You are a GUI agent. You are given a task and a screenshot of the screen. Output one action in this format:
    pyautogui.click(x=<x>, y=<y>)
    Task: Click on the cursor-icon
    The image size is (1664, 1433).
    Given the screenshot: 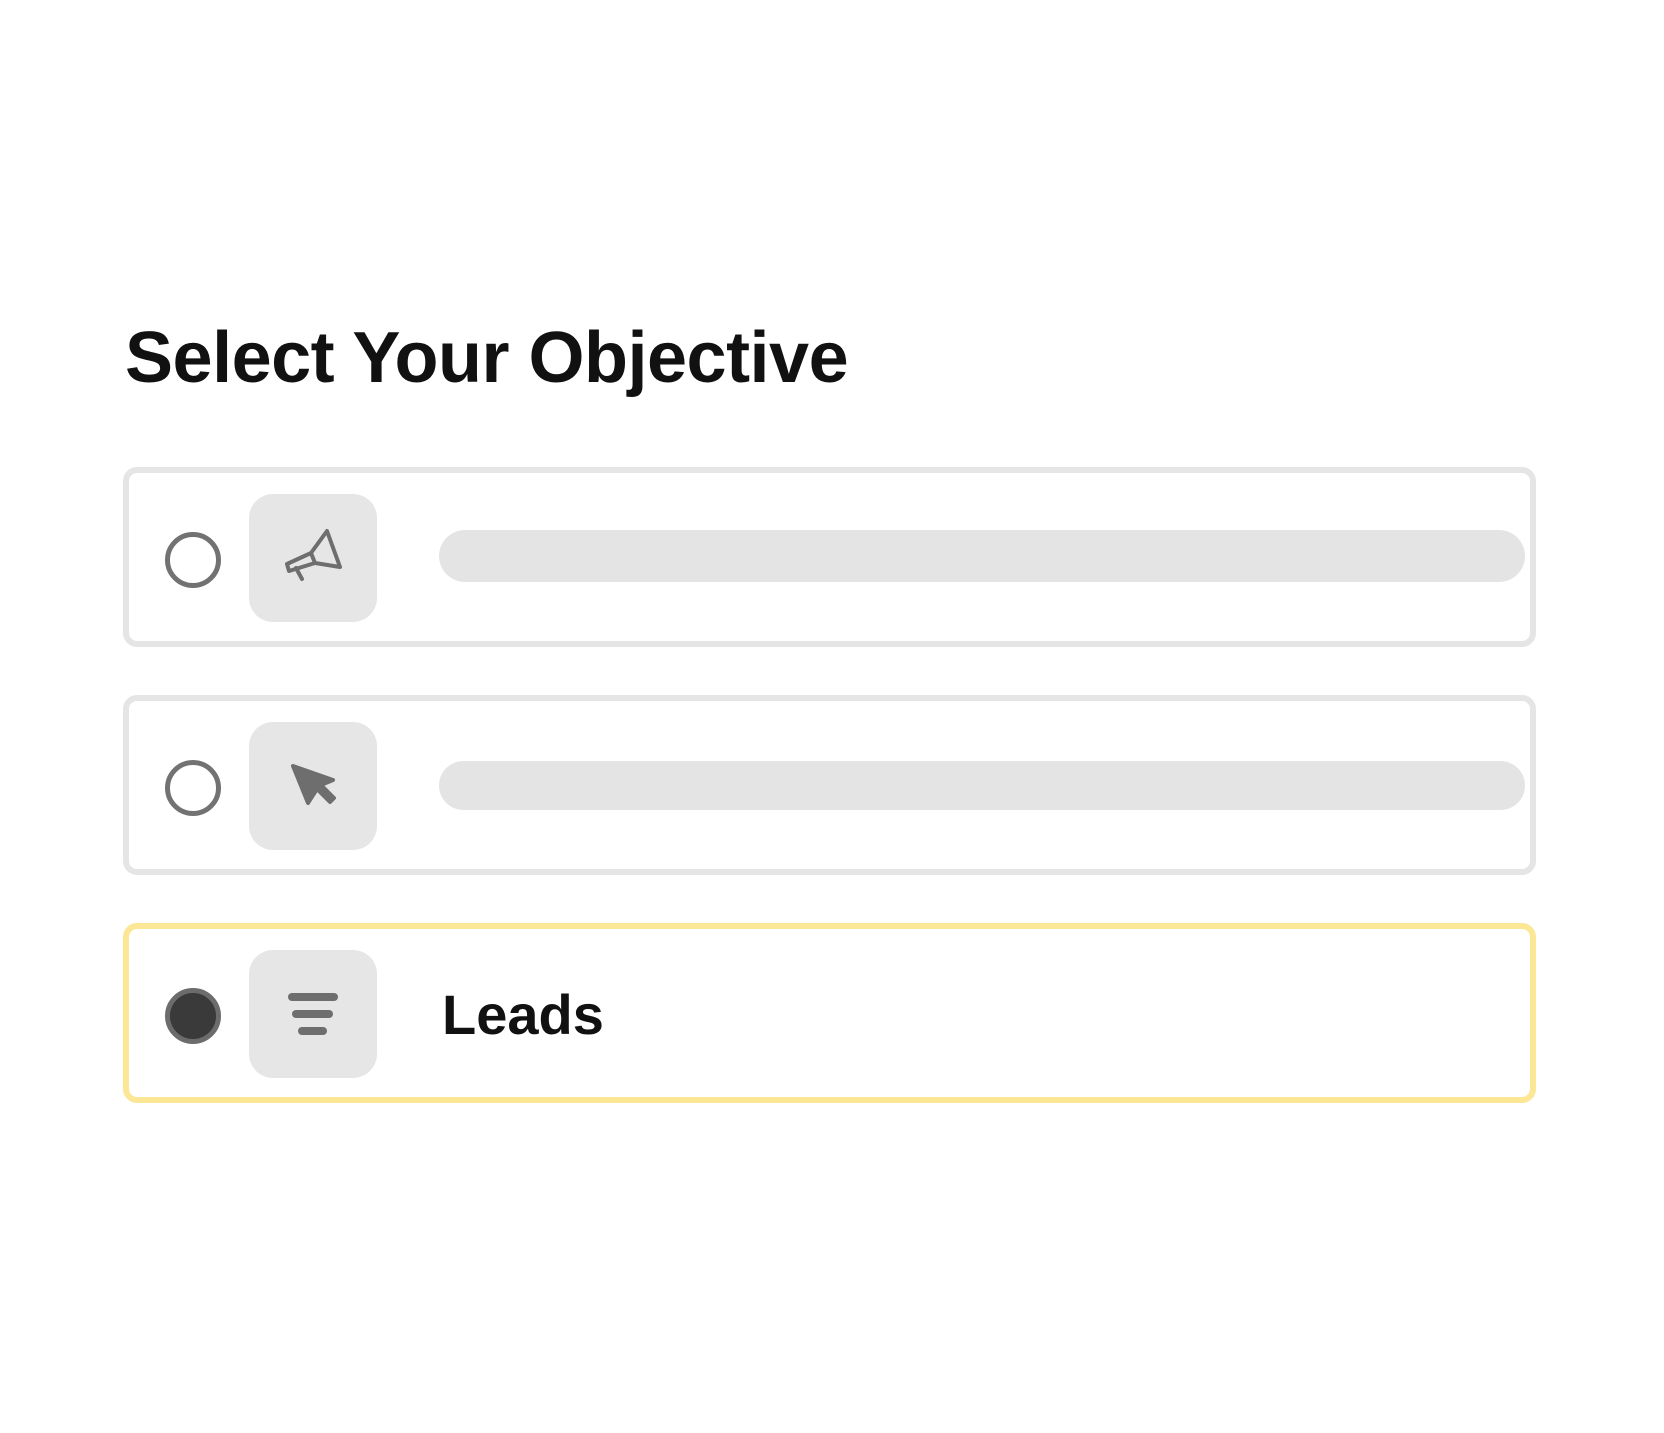 What is the action you would take?
    pyautogui.click(x=313, y=786)
    